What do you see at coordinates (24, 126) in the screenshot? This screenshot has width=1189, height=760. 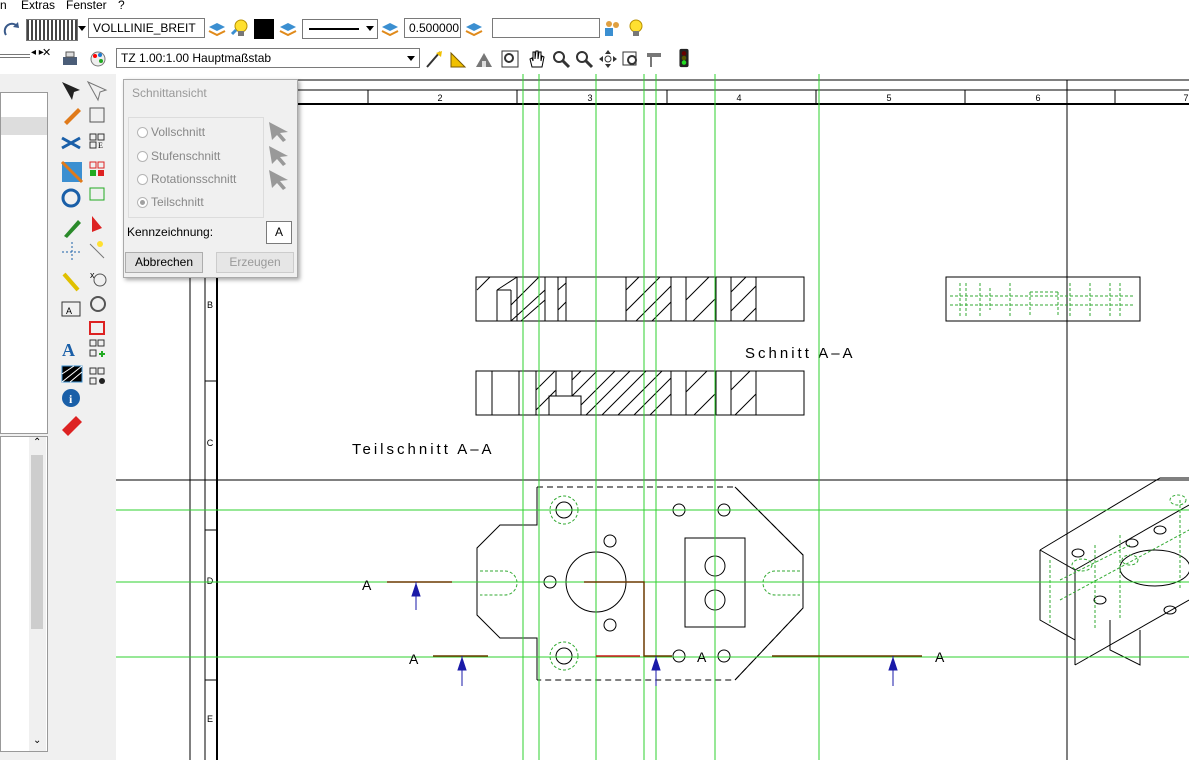 I see `tree-selected-row` at bounding box center [24, 126].